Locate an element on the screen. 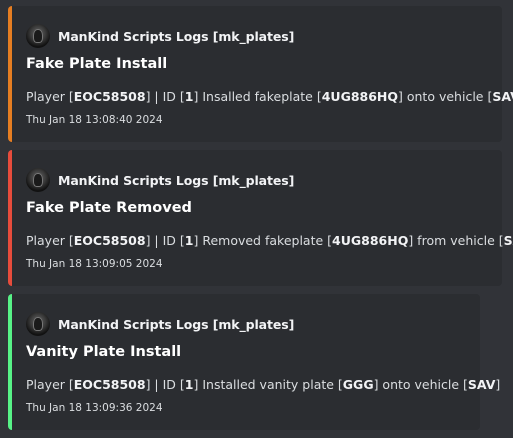 This screenshot has width=513, height=438. embed-title: Fake Plate Install is located at coordinates (97, 64).